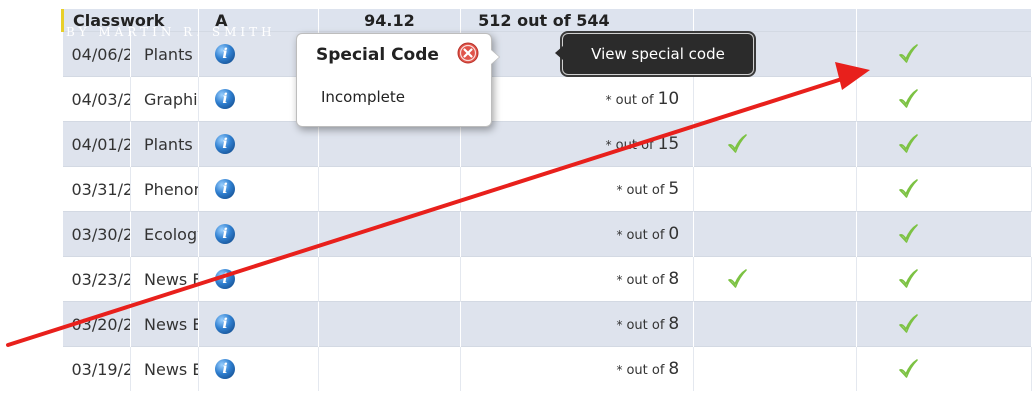 The width and height of the screenshot is (1032, 404). Describe the element at coordinates (165, 234) in the screenshot. I see `assignment-title-link: Ecology Bingo` at that location.